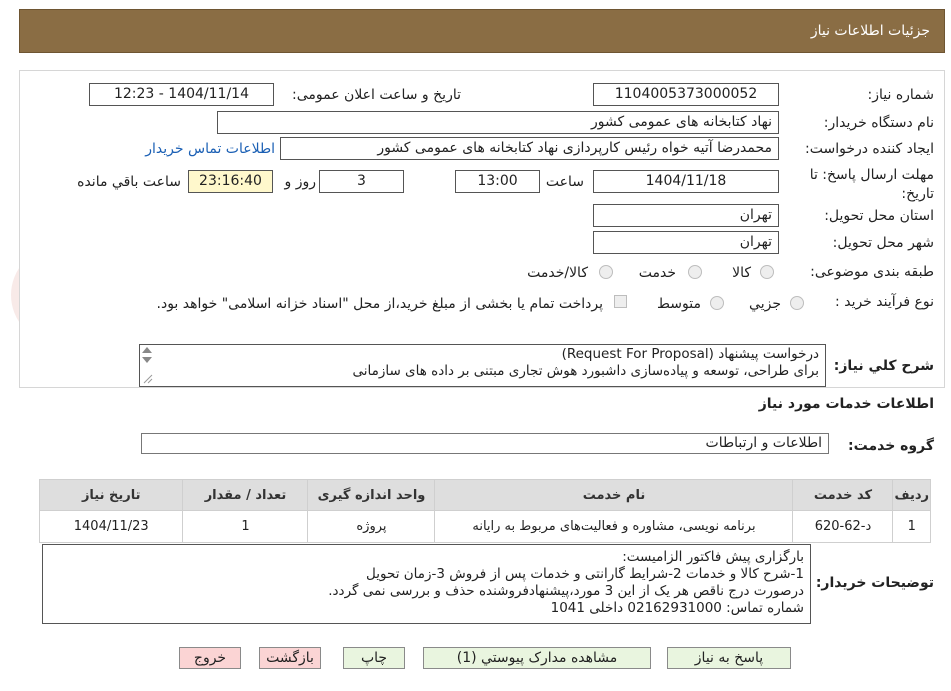 This screenshot has width=951, height=691. I want to click on need-number-field: 1104005373000052, so click(686, 94).